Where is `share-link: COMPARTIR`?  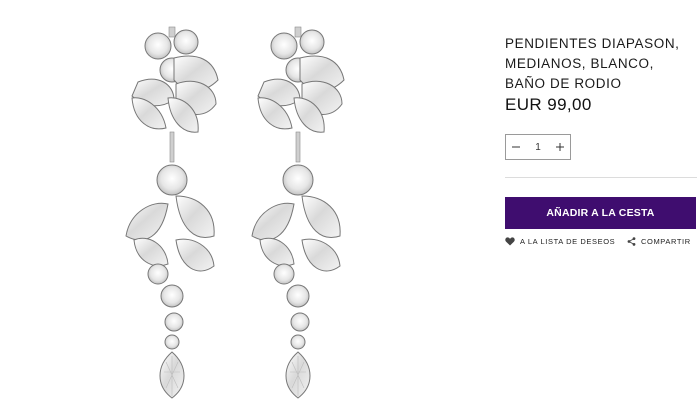 share-link: COMPARTIR is located at coordinates (659, 241).